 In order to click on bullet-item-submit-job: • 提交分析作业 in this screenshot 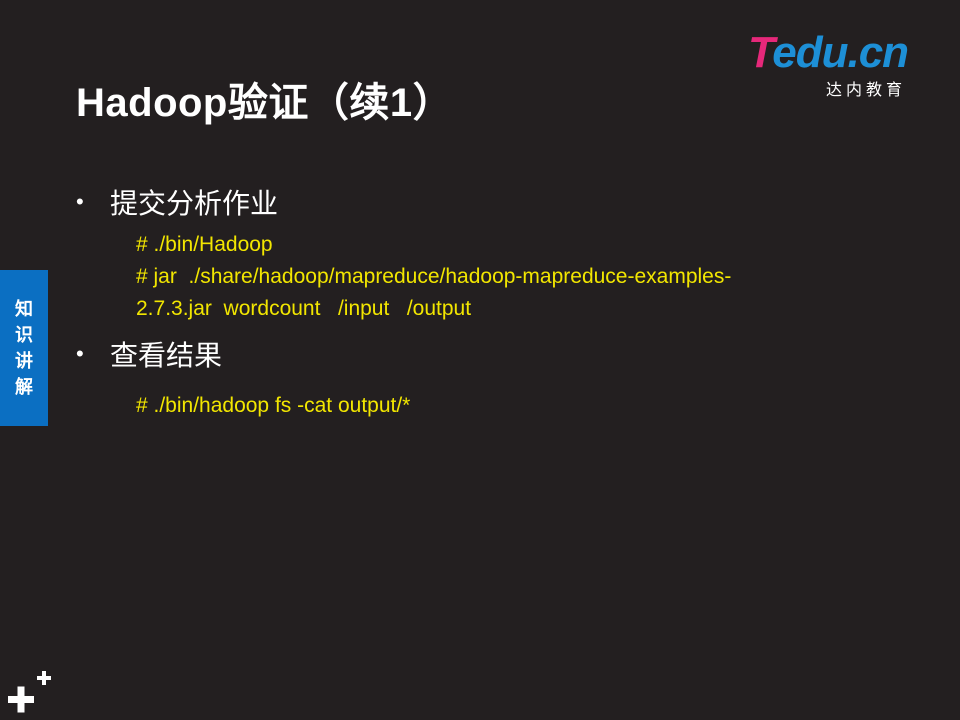, I will do `click(177, 202)`.